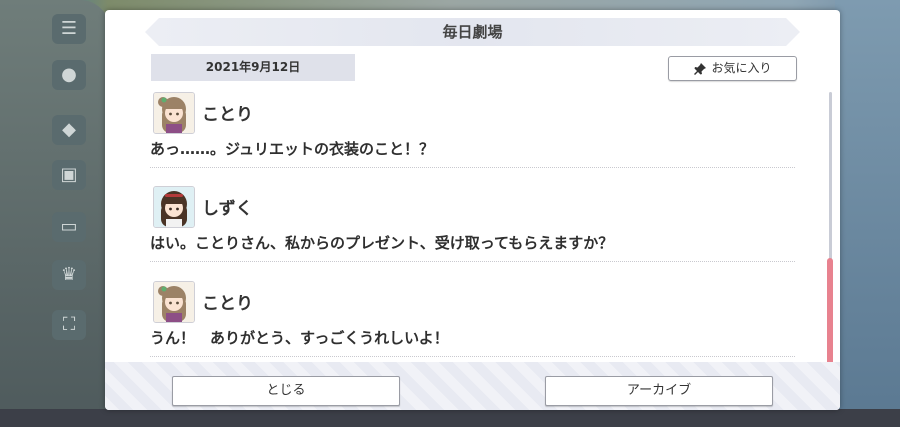  Describe the element at coordinates (867, 213) in the screenshot. I see `right-side-panel` at that location.